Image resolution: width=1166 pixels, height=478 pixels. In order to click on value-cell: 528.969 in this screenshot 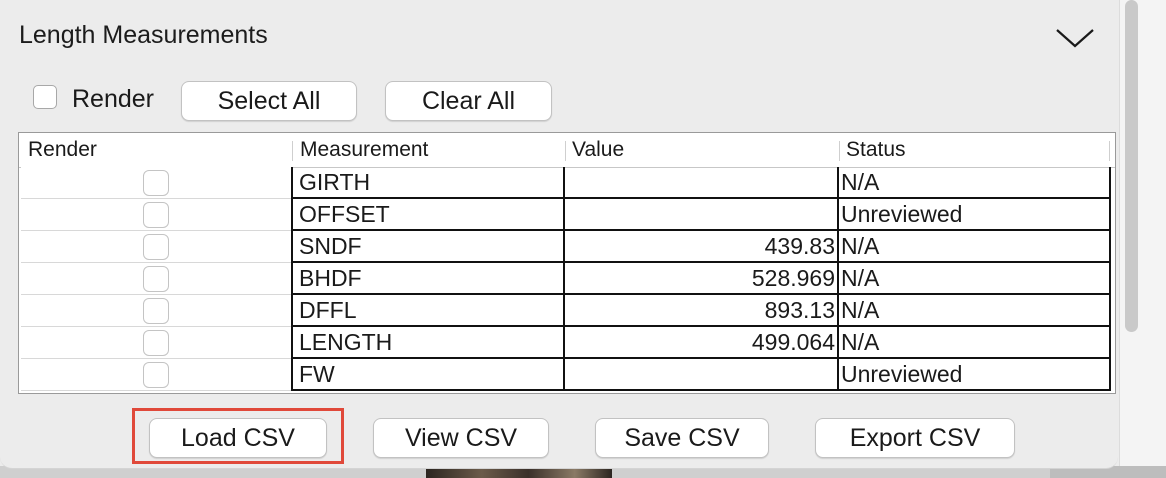, I will do `click(702, 279)`.